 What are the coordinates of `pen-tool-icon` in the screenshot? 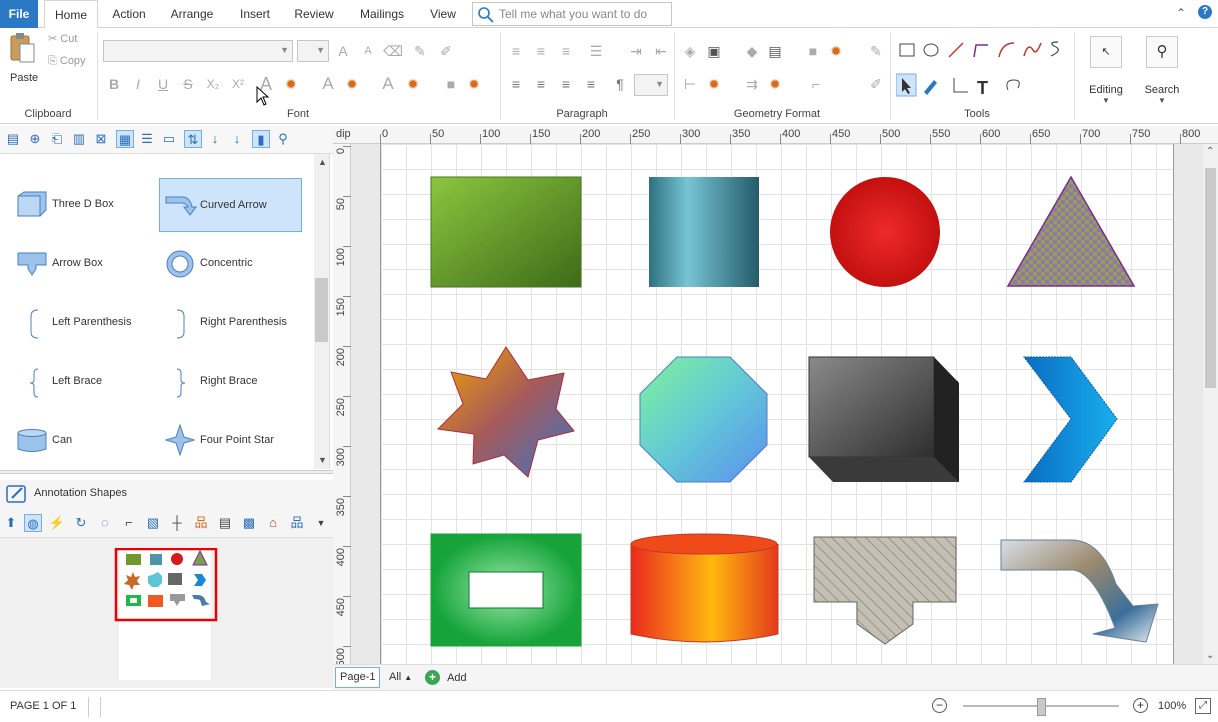 It's located at (930, 87).